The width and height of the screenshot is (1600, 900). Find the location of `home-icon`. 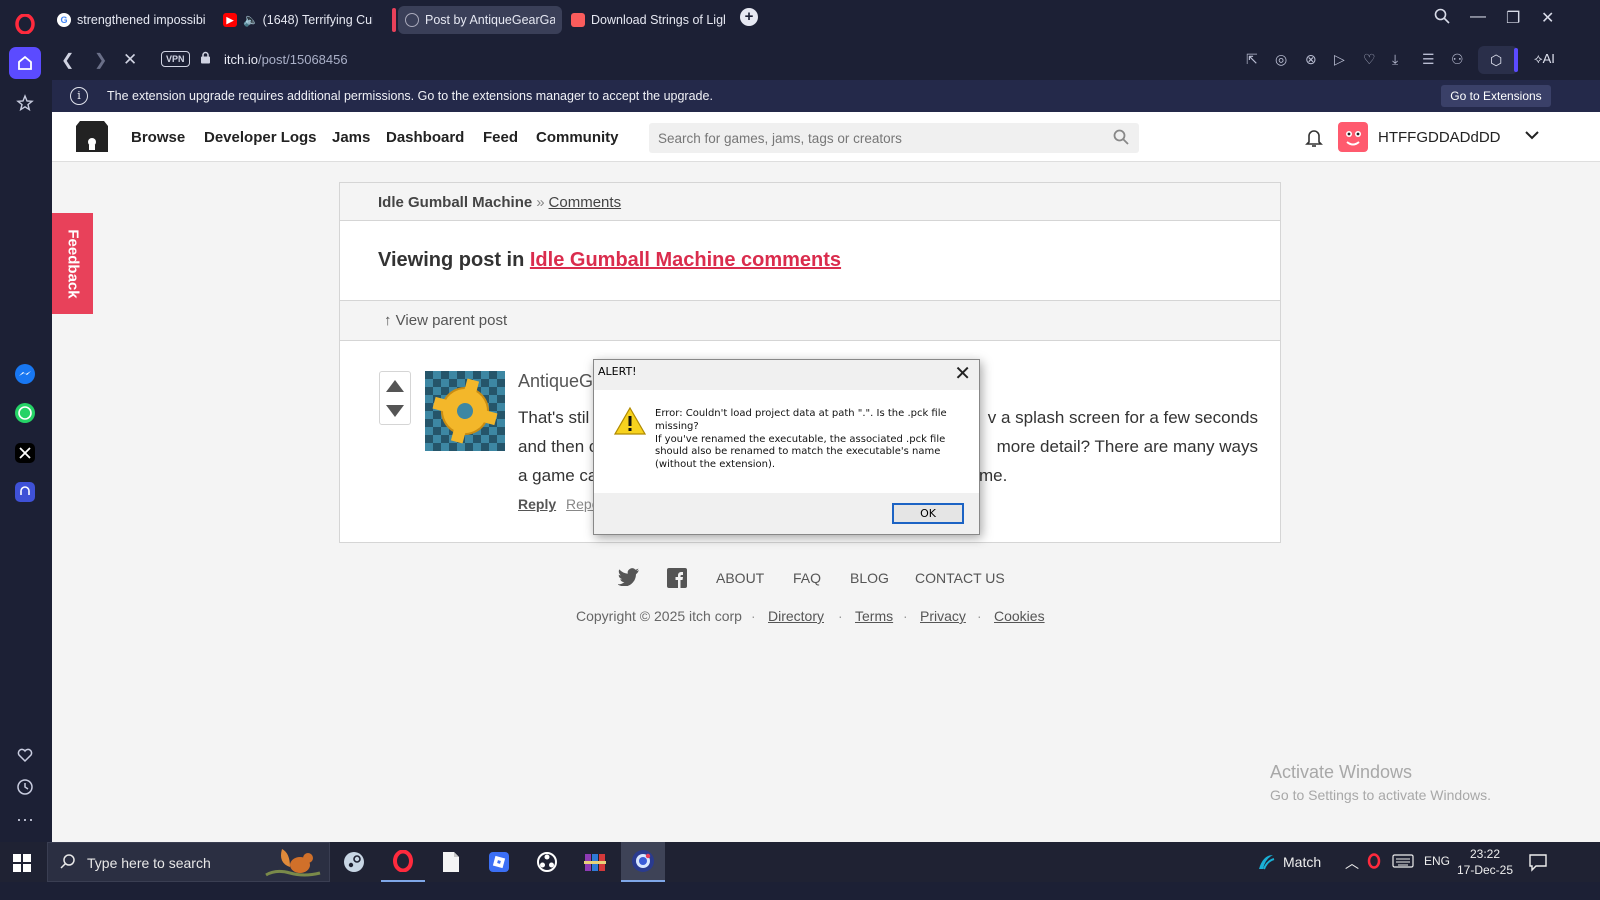

home-icon is located at coordinates (25, 63).